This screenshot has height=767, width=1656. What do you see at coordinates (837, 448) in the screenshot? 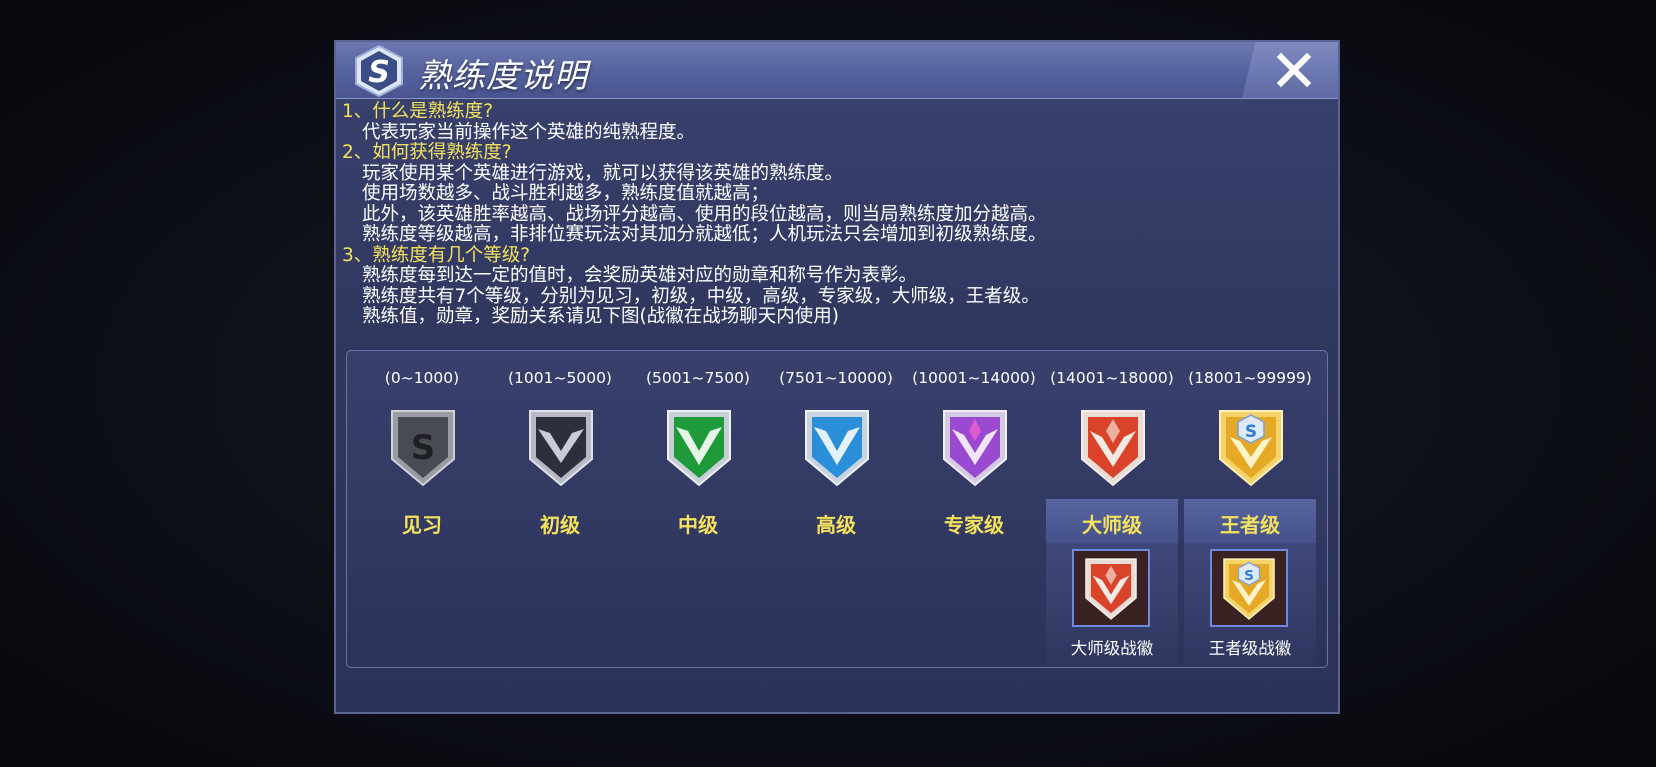
I see `blue-shield-icon` at bounding box center [837, 448].